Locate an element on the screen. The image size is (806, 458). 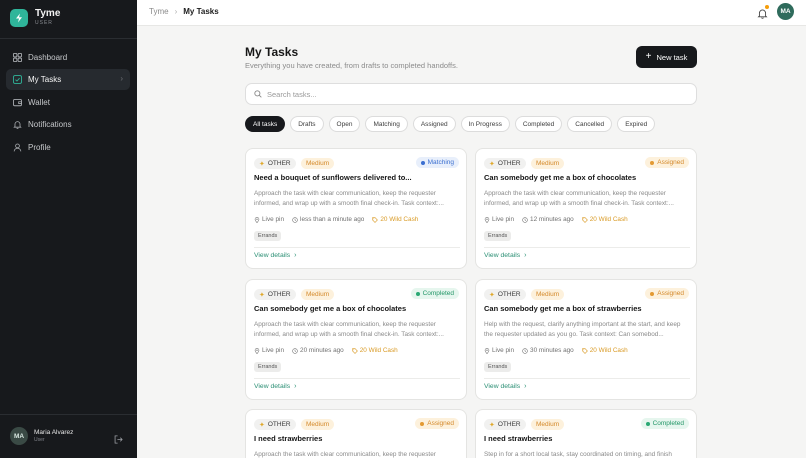
user-name: Maria Alvarez is located at coordinates (54, 432).